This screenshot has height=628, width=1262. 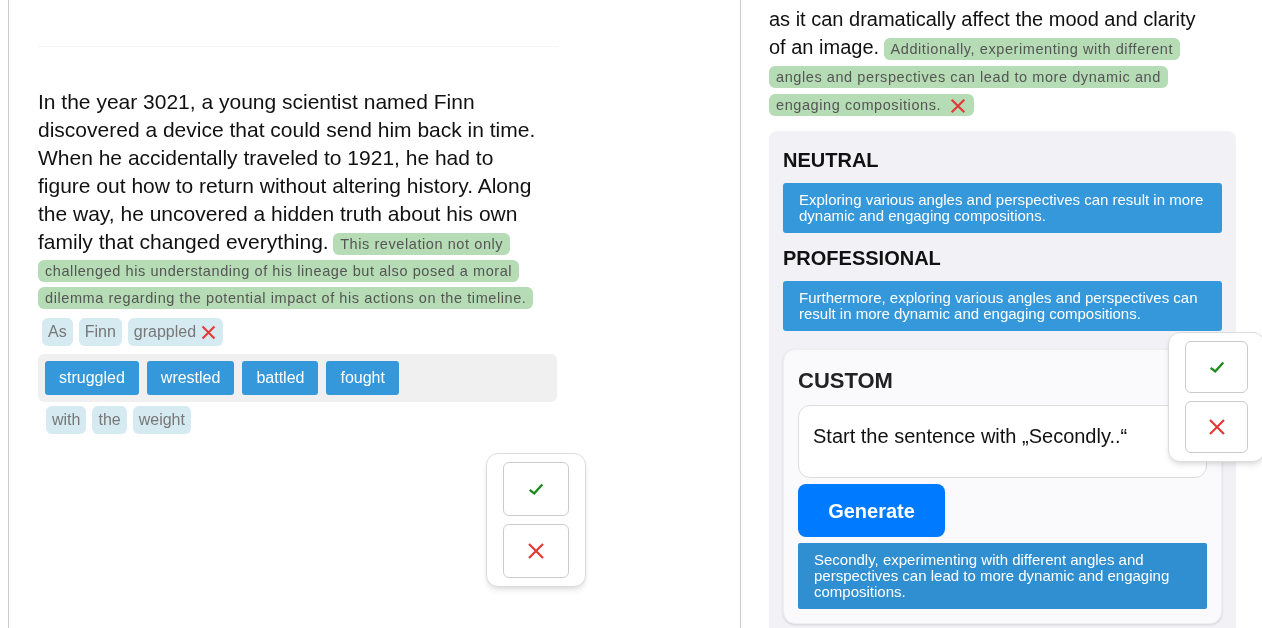 I want to click on option-button: battled, so click(x=280, y=378).